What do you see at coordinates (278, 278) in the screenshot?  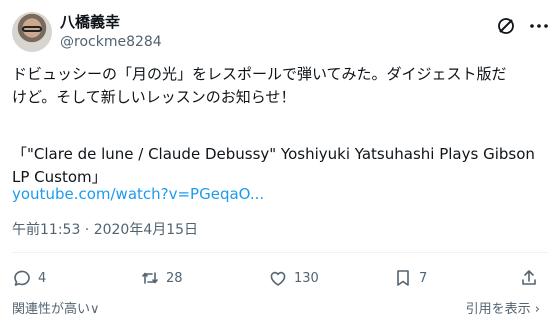 I see `like-icon` at bounding box center [278, 278].